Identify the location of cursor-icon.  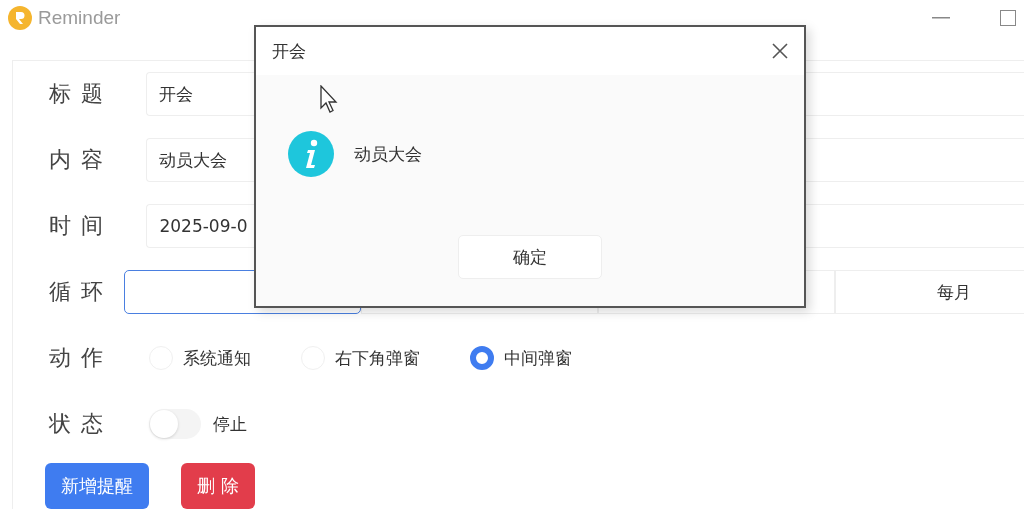
(330, 100).